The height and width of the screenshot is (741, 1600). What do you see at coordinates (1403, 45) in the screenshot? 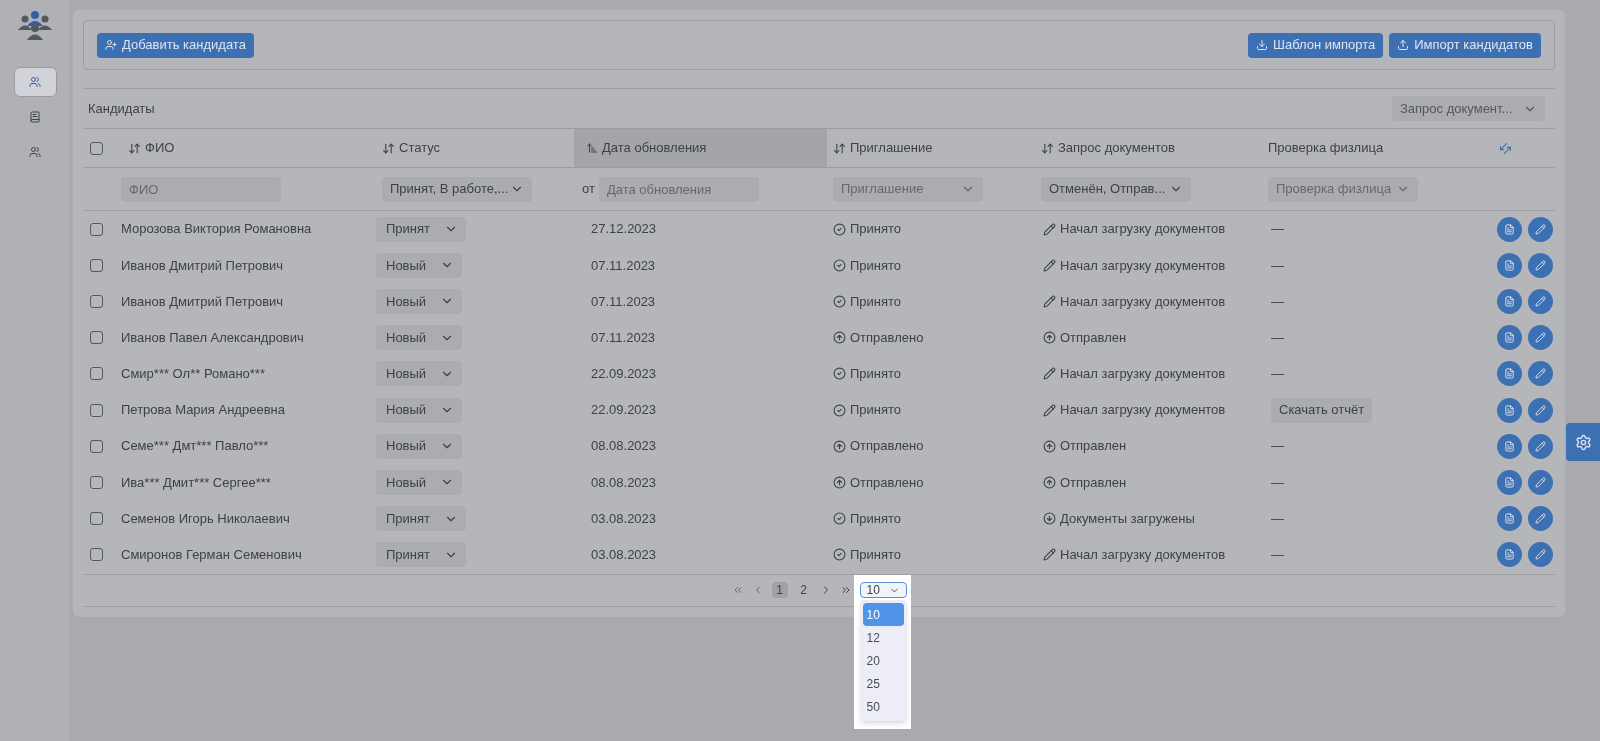
I see `upload-icon` at bounding box center [1403, 45].